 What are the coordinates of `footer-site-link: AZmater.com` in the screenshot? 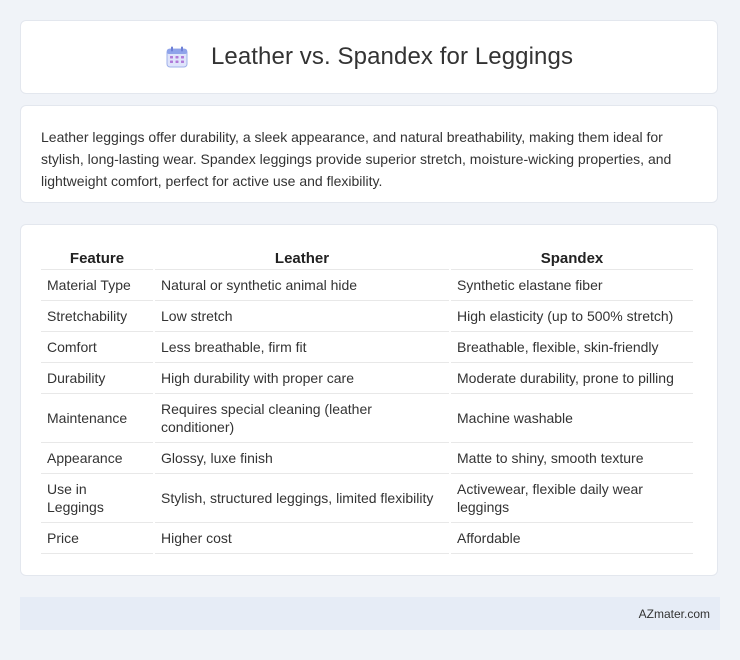 It's located at (674, 614).